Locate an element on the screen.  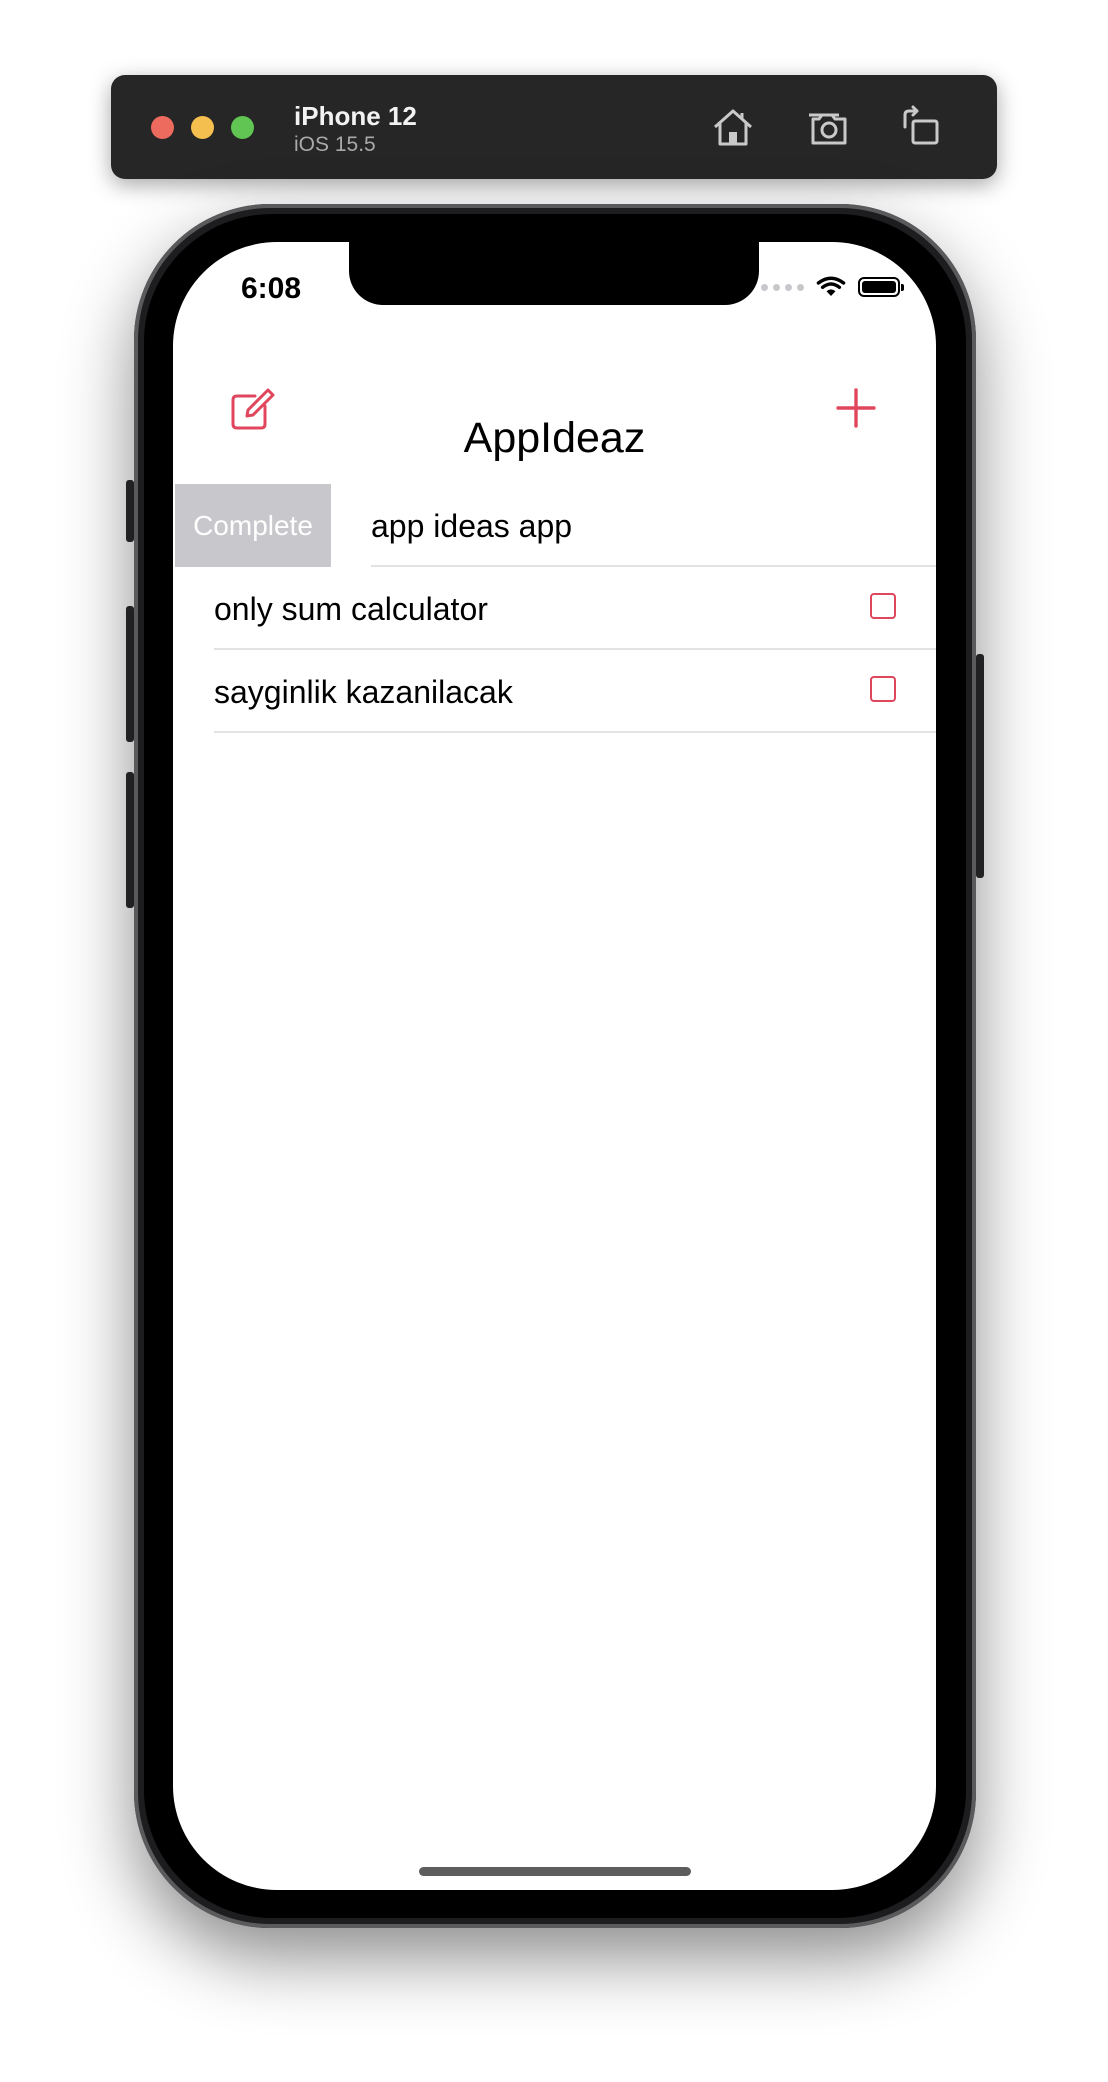
volume-up-button is located at coordinates (130, 674).